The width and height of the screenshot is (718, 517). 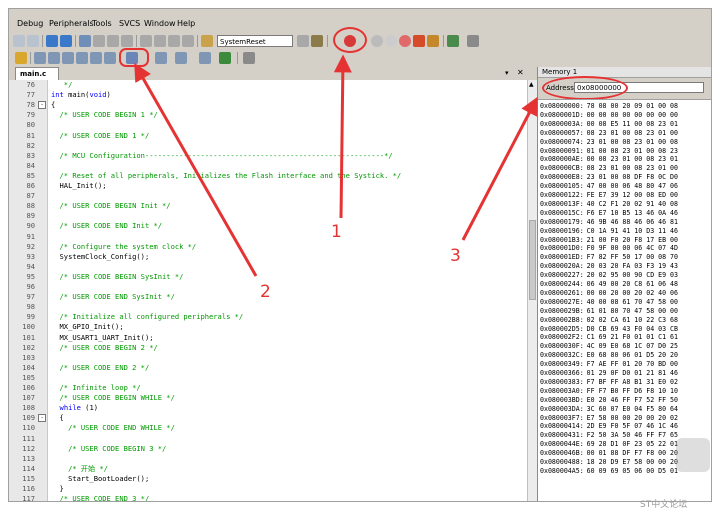 I want to click on annotation-label-3: 3, so click(x=455, y=256).